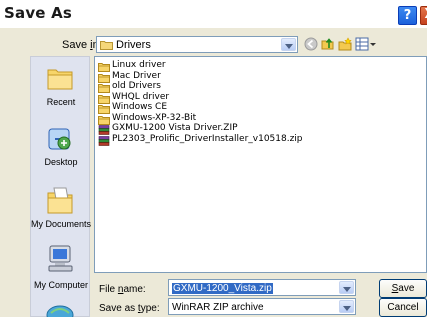 The width and height of the screenshot is (427, 317). What do you see at coordinates (141, 96) in the screenshot?
I see `file-item-name: WHQL driver` at bounding box center [141, 96].